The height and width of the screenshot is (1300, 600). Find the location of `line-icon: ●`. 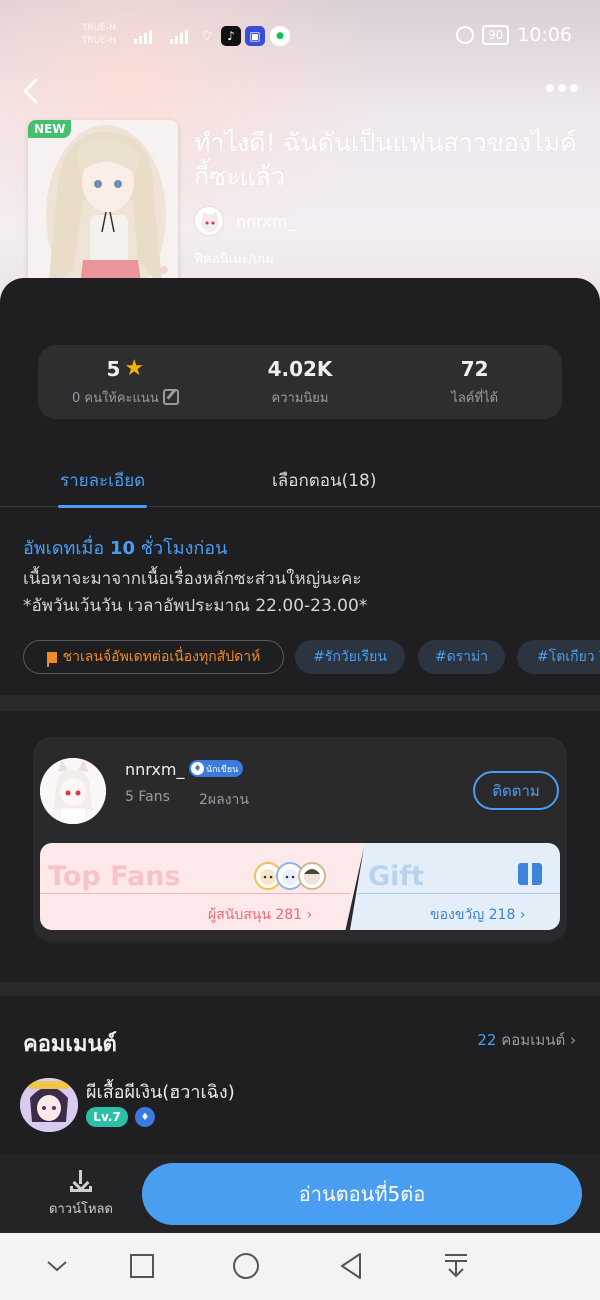

line-icon: ● is located at coordinates (280, 36).